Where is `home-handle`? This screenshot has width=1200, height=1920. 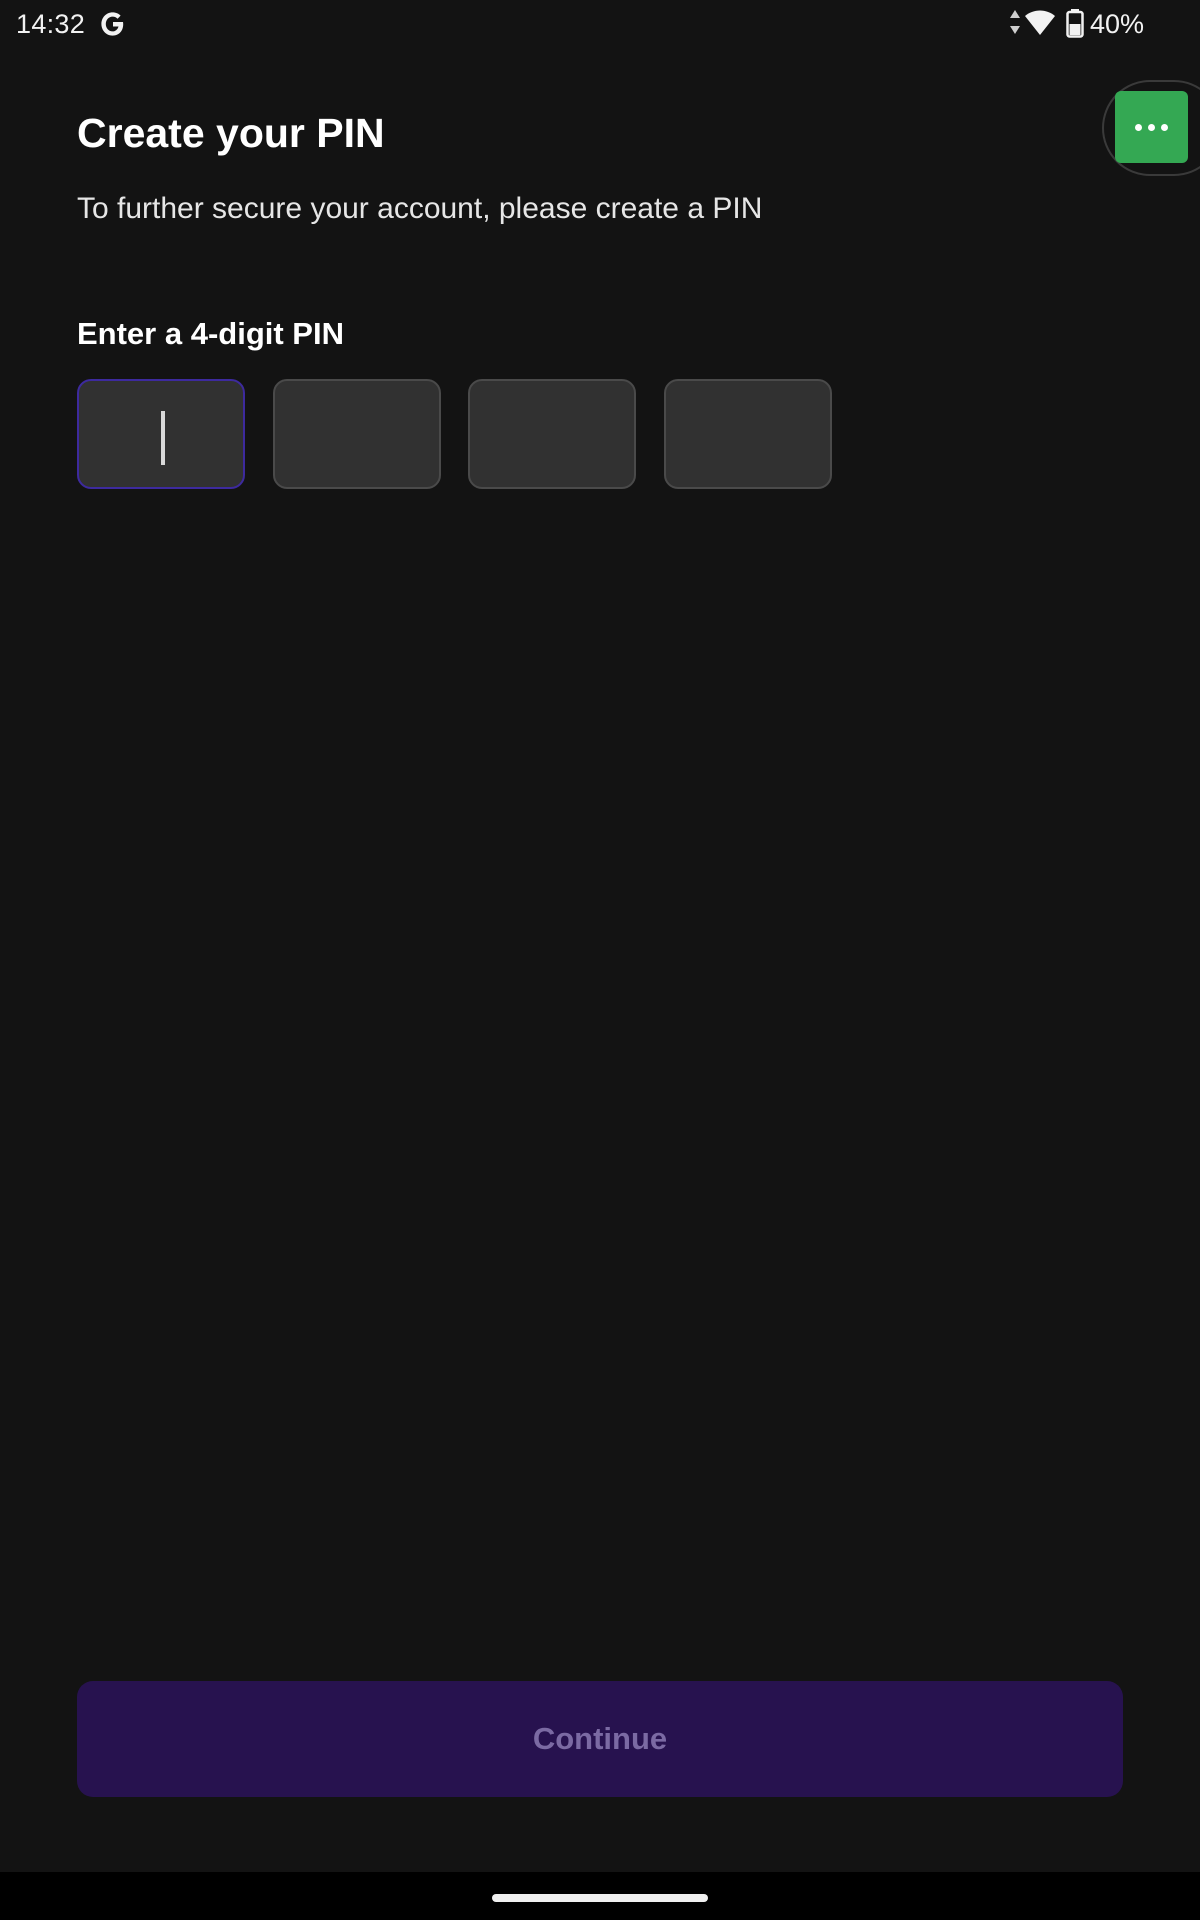 home-handle is located at coordinates (600, 1898).